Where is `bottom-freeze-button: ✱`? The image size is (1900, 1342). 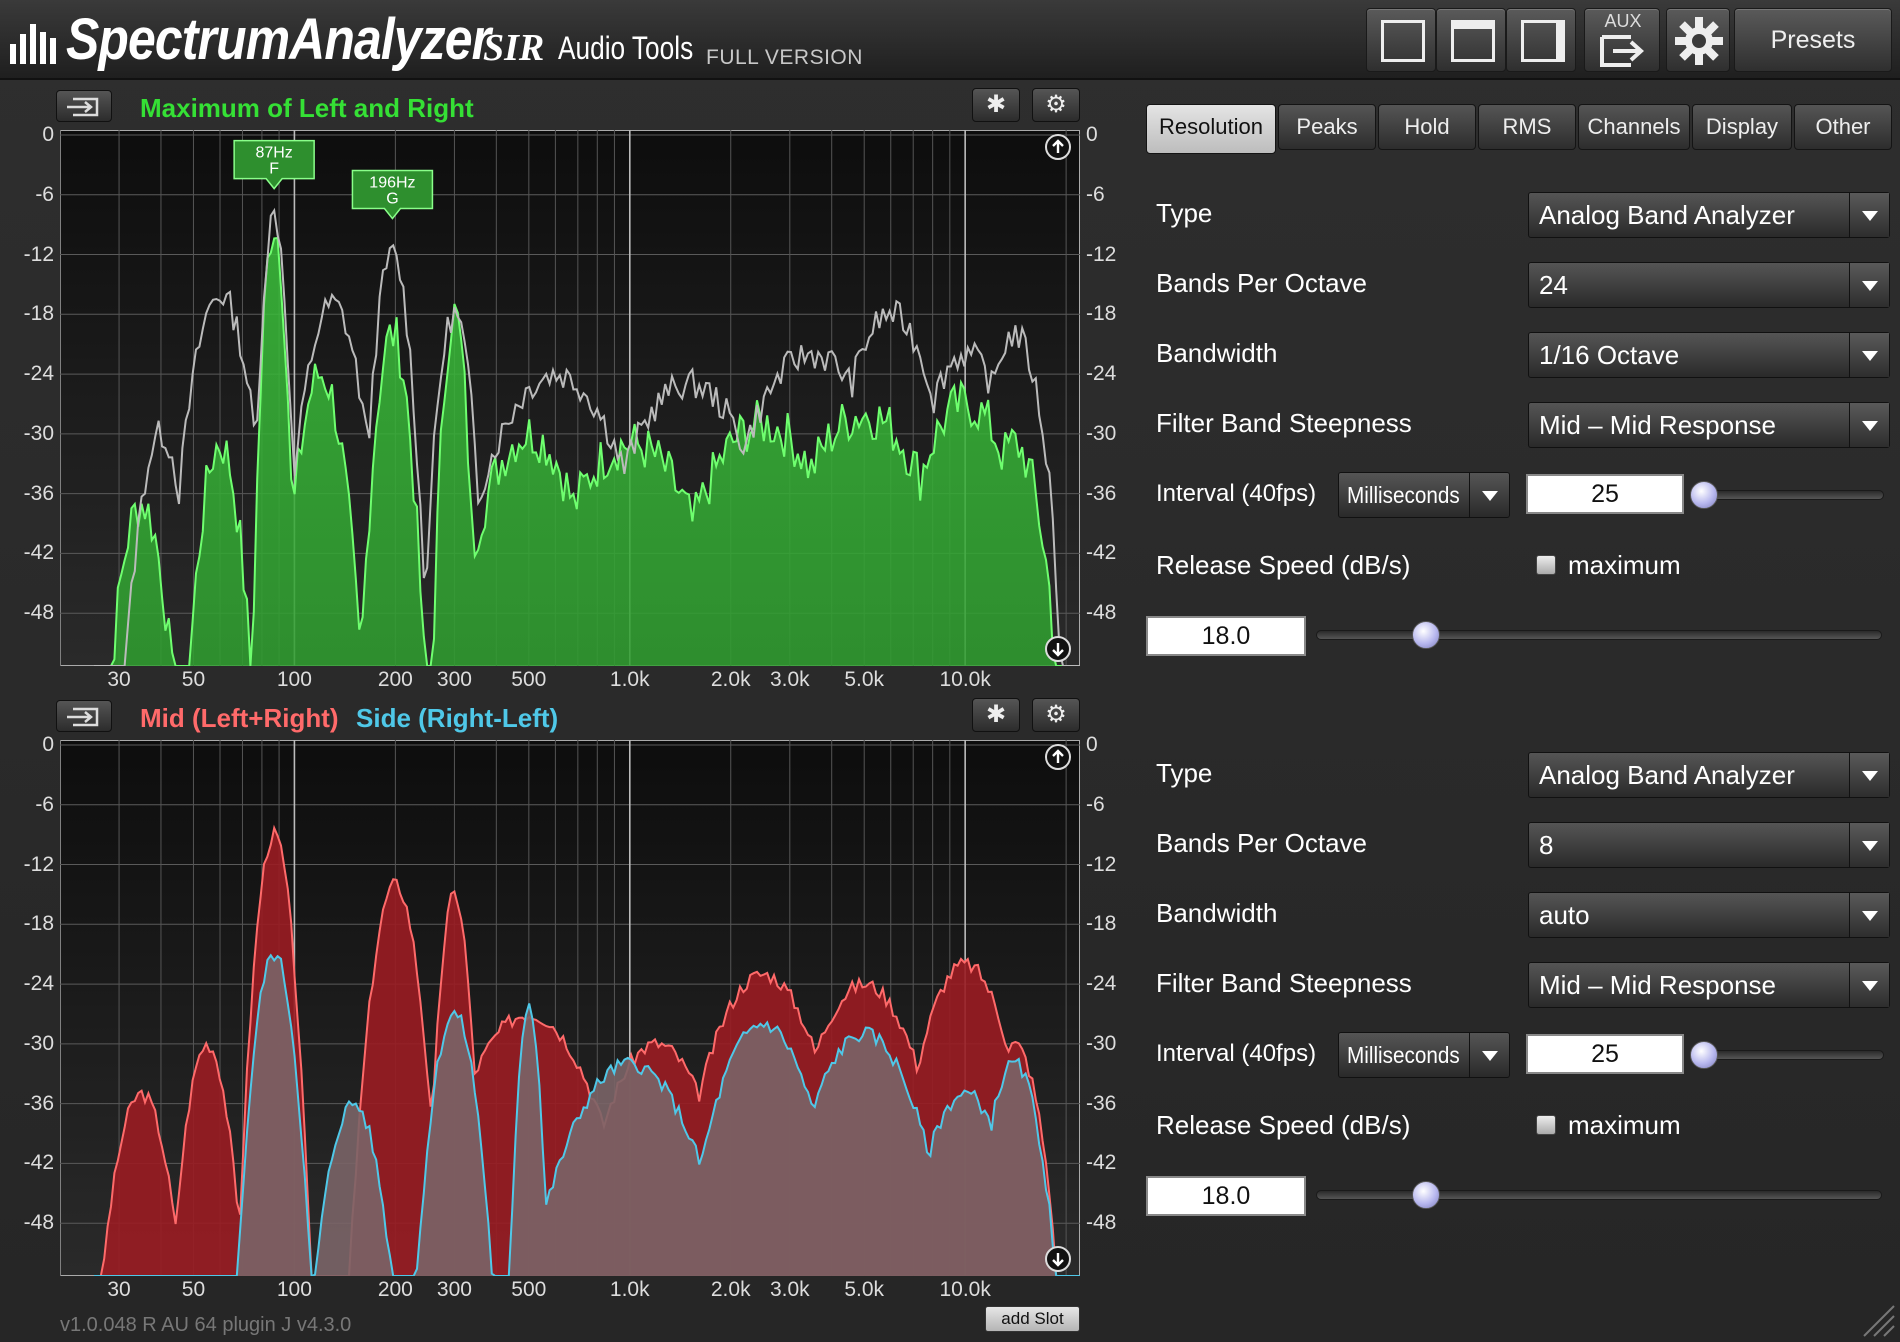
bottom-freeze-button: ✱ is located at coordinates (996, 715).